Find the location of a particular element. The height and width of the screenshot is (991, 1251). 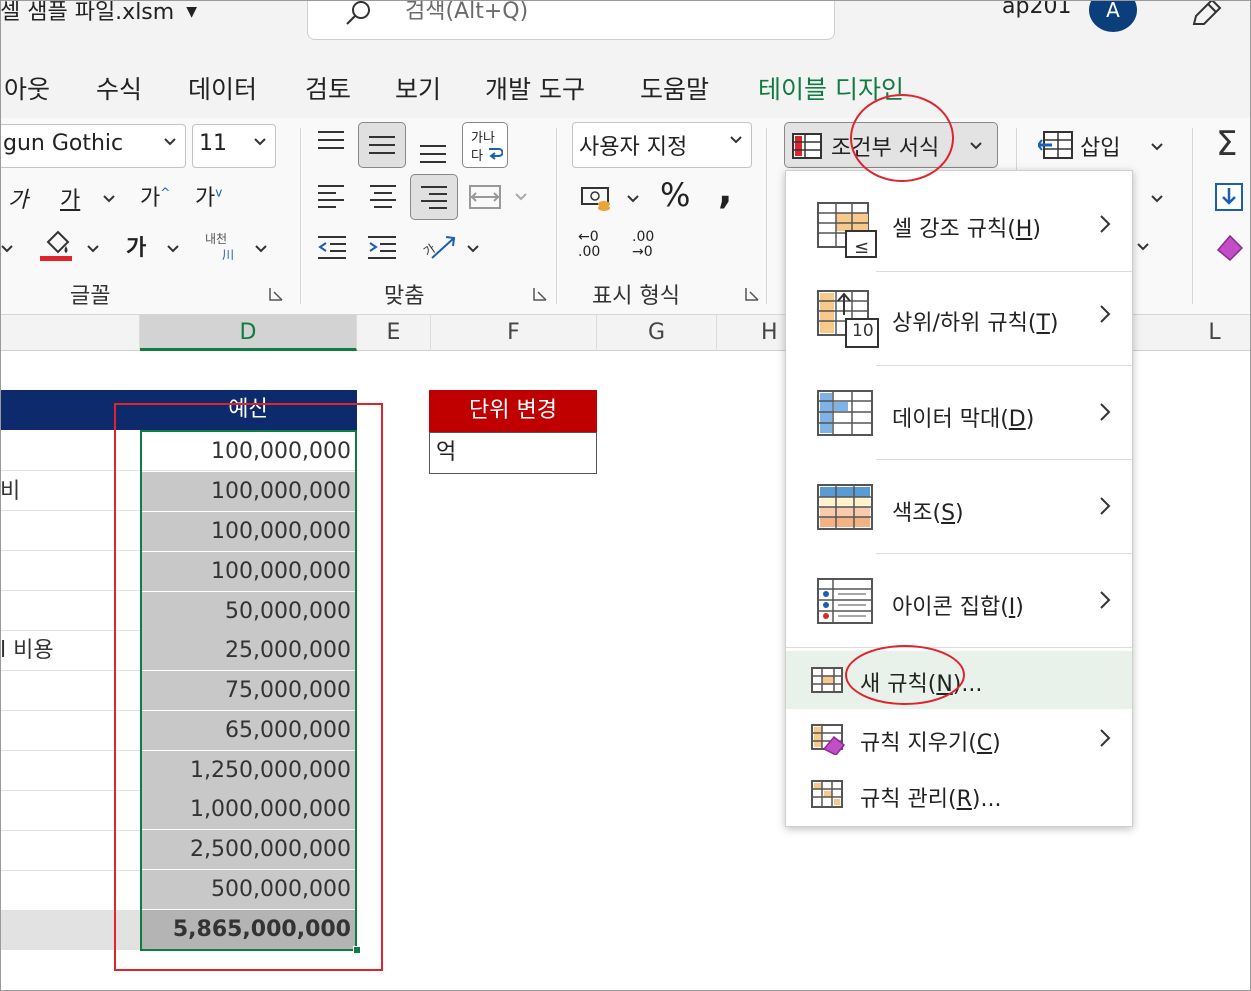

decrease-decimal-button: .00 →0 is located at coordinates (650, 245).